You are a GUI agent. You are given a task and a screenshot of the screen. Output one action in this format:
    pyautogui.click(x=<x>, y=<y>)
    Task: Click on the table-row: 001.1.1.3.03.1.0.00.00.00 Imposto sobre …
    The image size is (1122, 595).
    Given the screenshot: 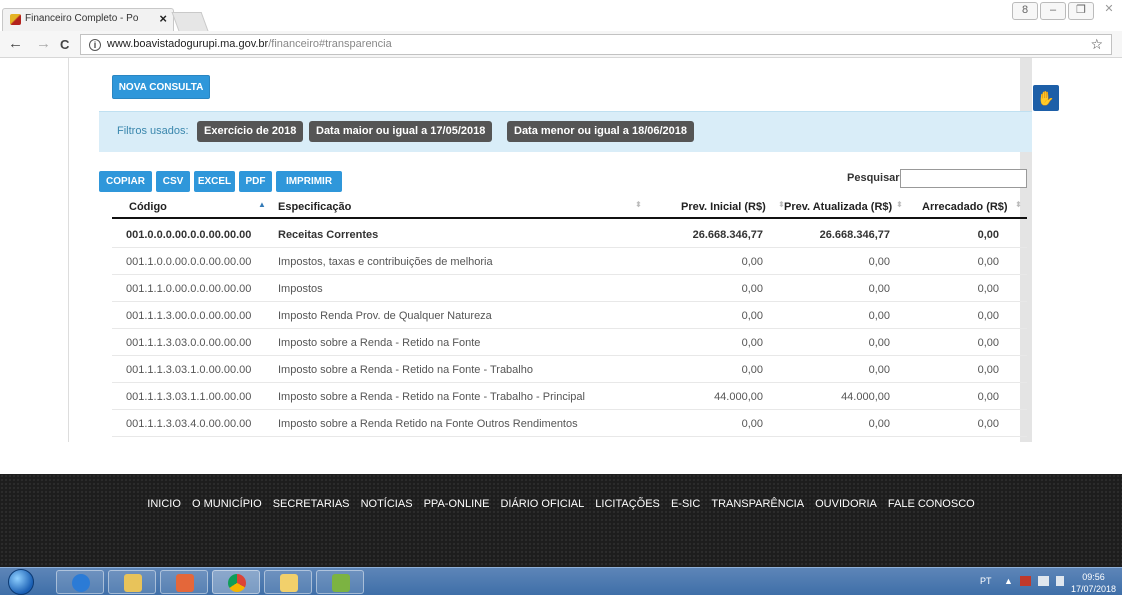 What is the action you would take?
    pyautogui.click(x=569, y=369)
    